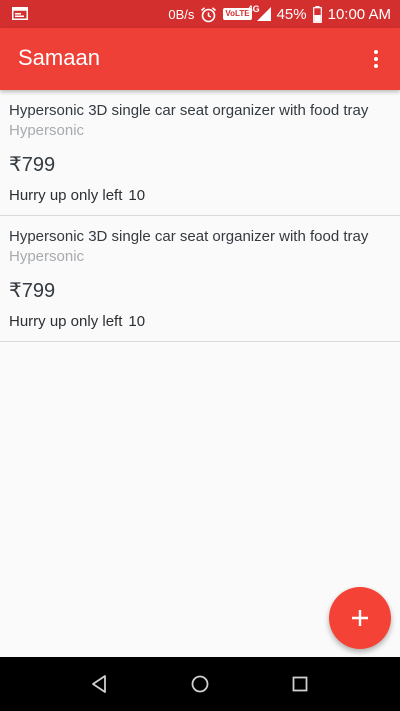 The image size is (400, 711). I want to click on status-indicators: 0B/s VoLTE 4G 45% 10:00 AM, so click(279, 14).